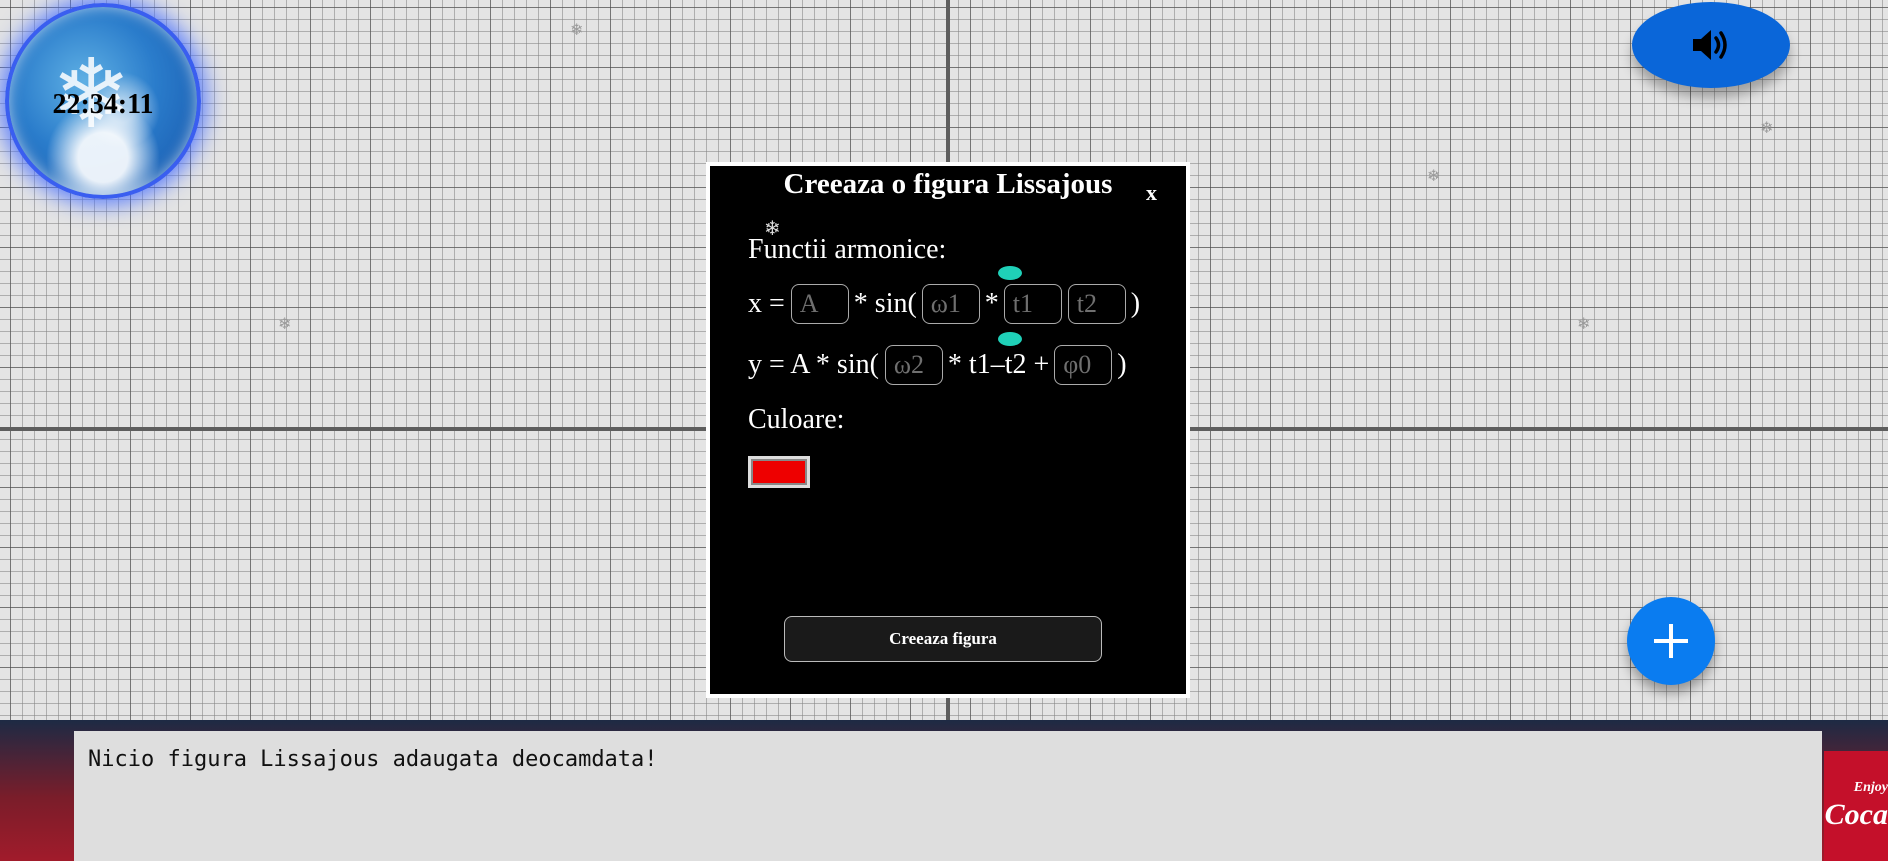 The height and width of the screenshot is (861, 1888). What do you see at coordinates (1010, 273) in the screenshot?
I see `spinner-up-icon` at bounding box center [1010, 273].